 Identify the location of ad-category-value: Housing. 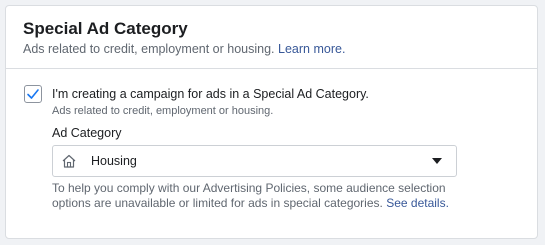
(114, 161).